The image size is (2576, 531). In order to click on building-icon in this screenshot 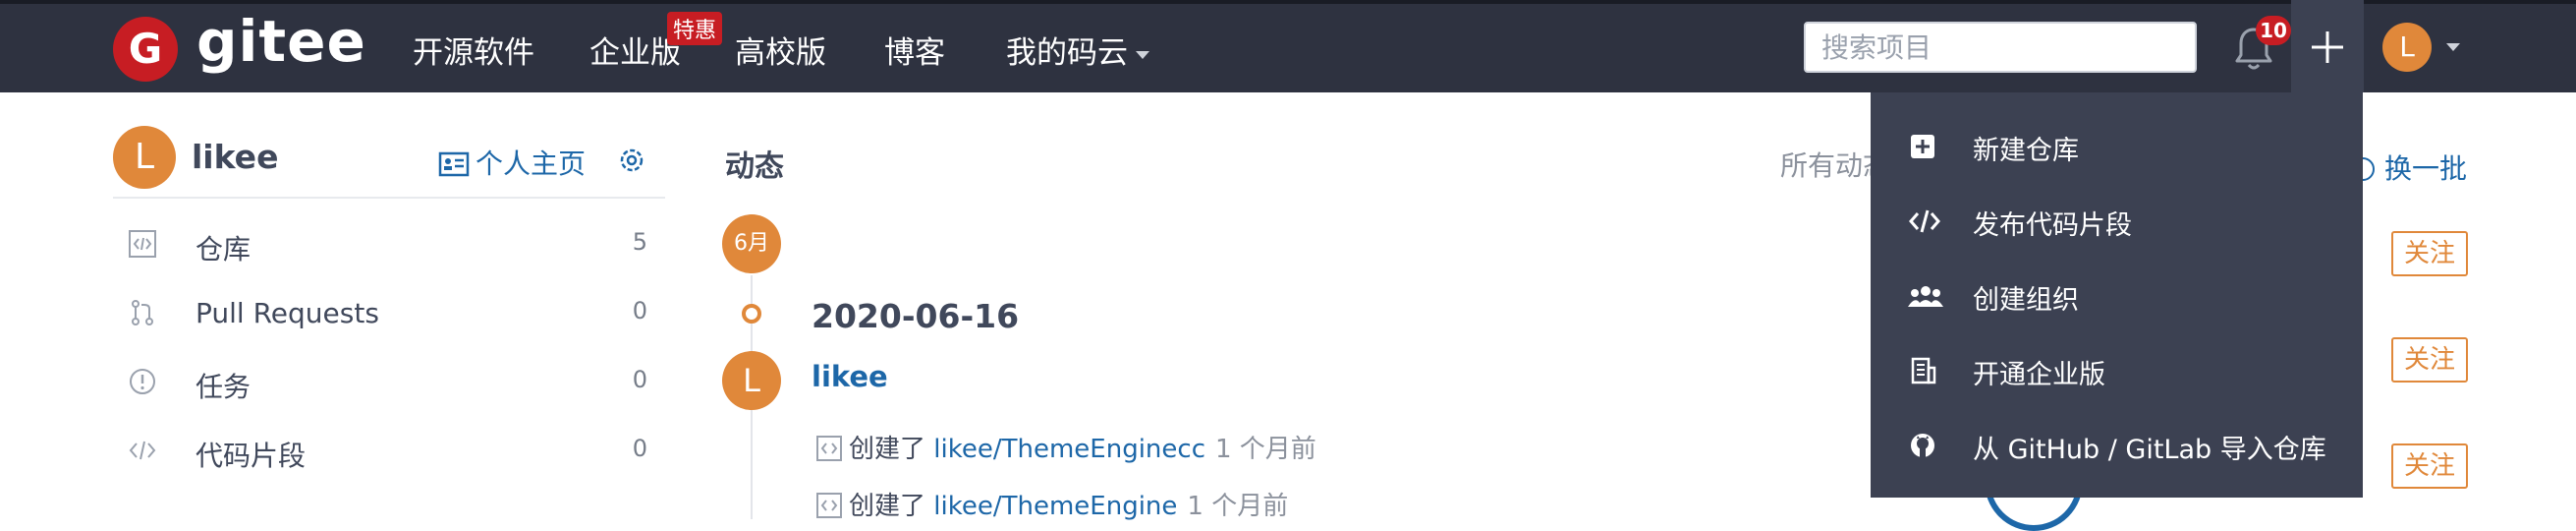, I will do `click(1923, 370)`.